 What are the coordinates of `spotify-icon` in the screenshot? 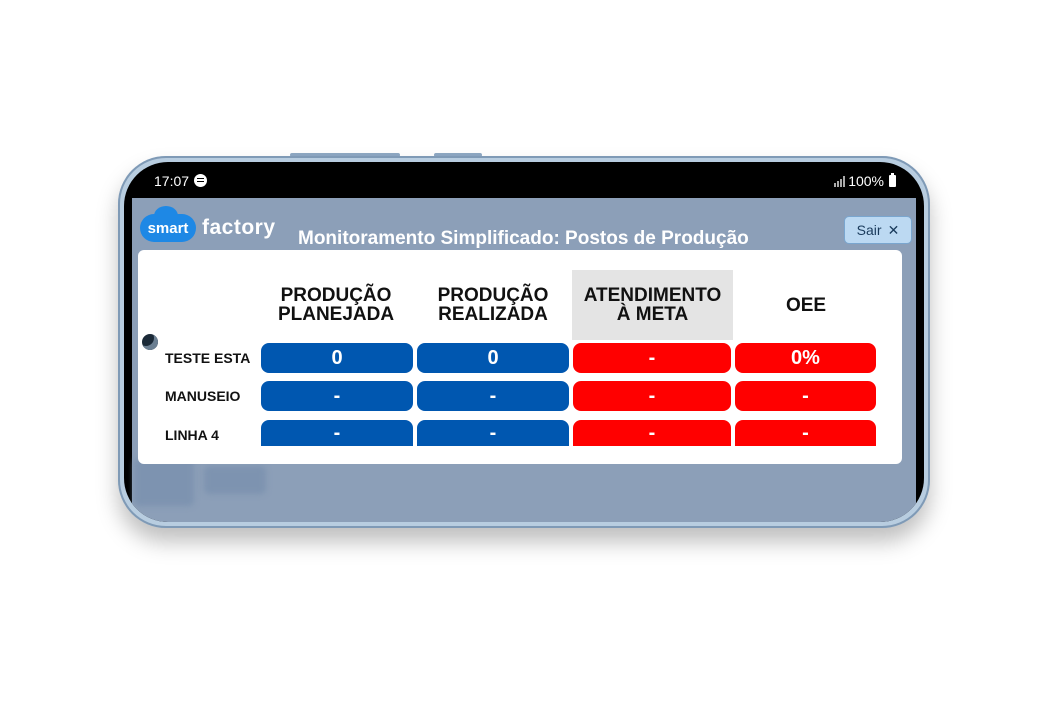 It's located at (200, 180).